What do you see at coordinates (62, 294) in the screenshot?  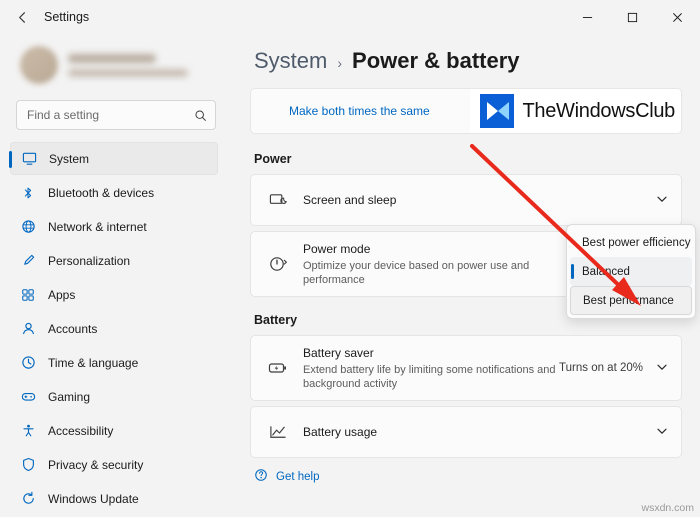 I see `sidebar-item-label: Apps` at bounding box center [62, 294].